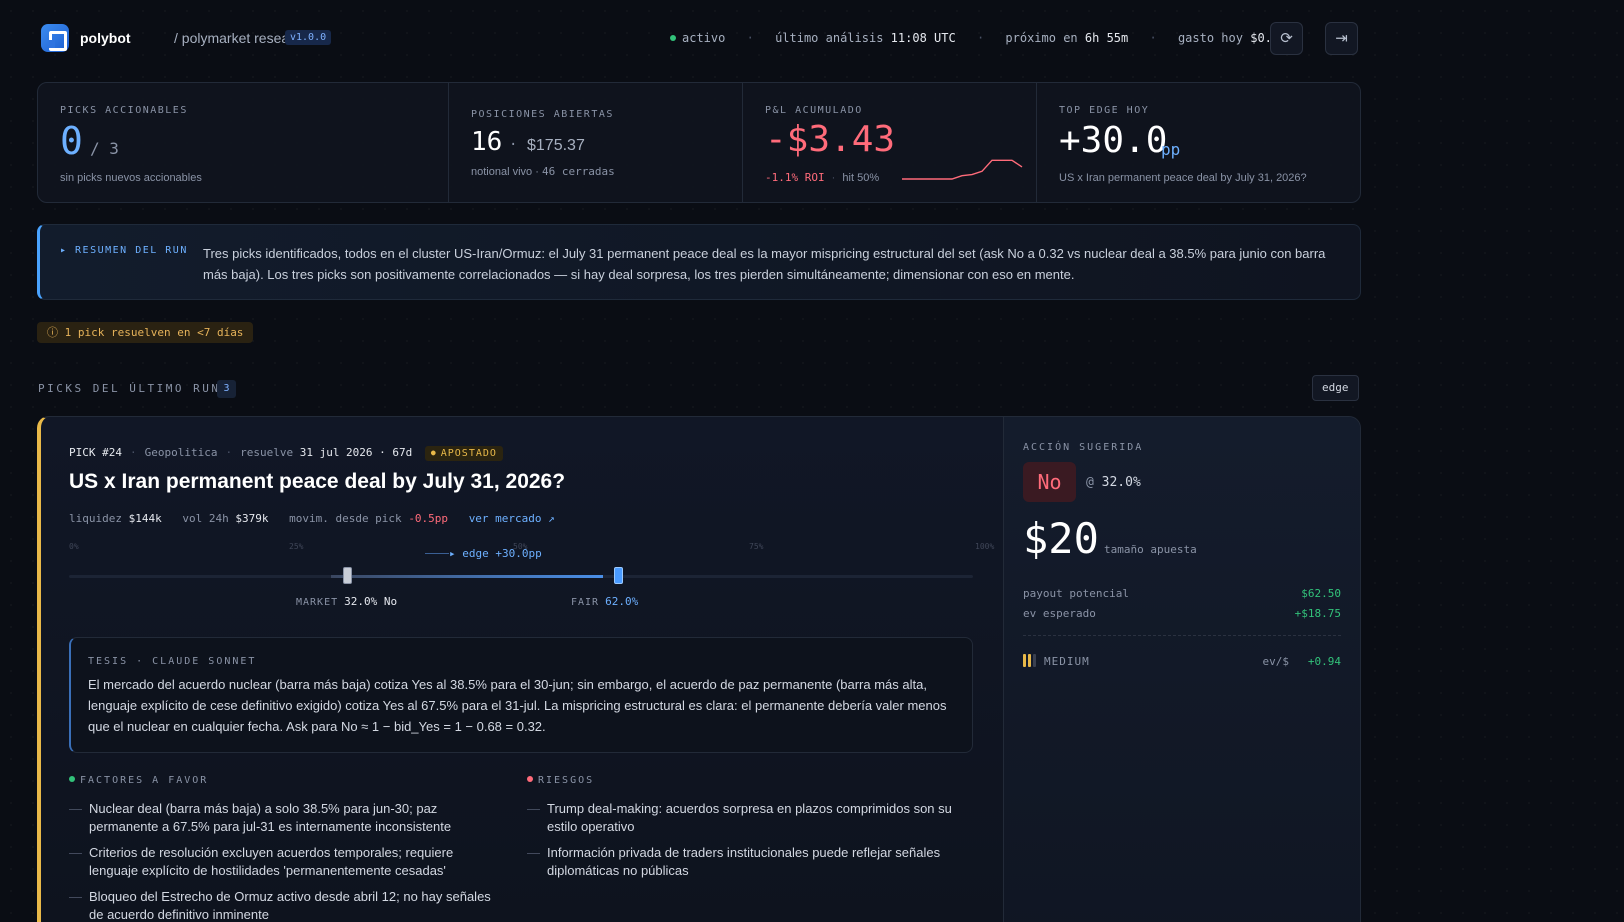  What do you see at coordinates (1341, 38) in the screenshot?
I see `logout-button: ⇥` at bounding box center [1341, 38].